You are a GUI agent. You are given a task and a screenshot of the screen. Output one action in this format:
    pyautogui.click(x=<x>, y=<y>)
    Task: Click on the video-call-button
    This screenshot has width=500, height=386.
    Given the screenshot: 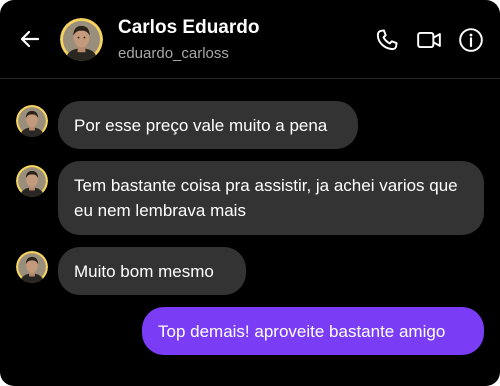 What is the action you would take?
    pyautogui.click(x=429, y=40)
    